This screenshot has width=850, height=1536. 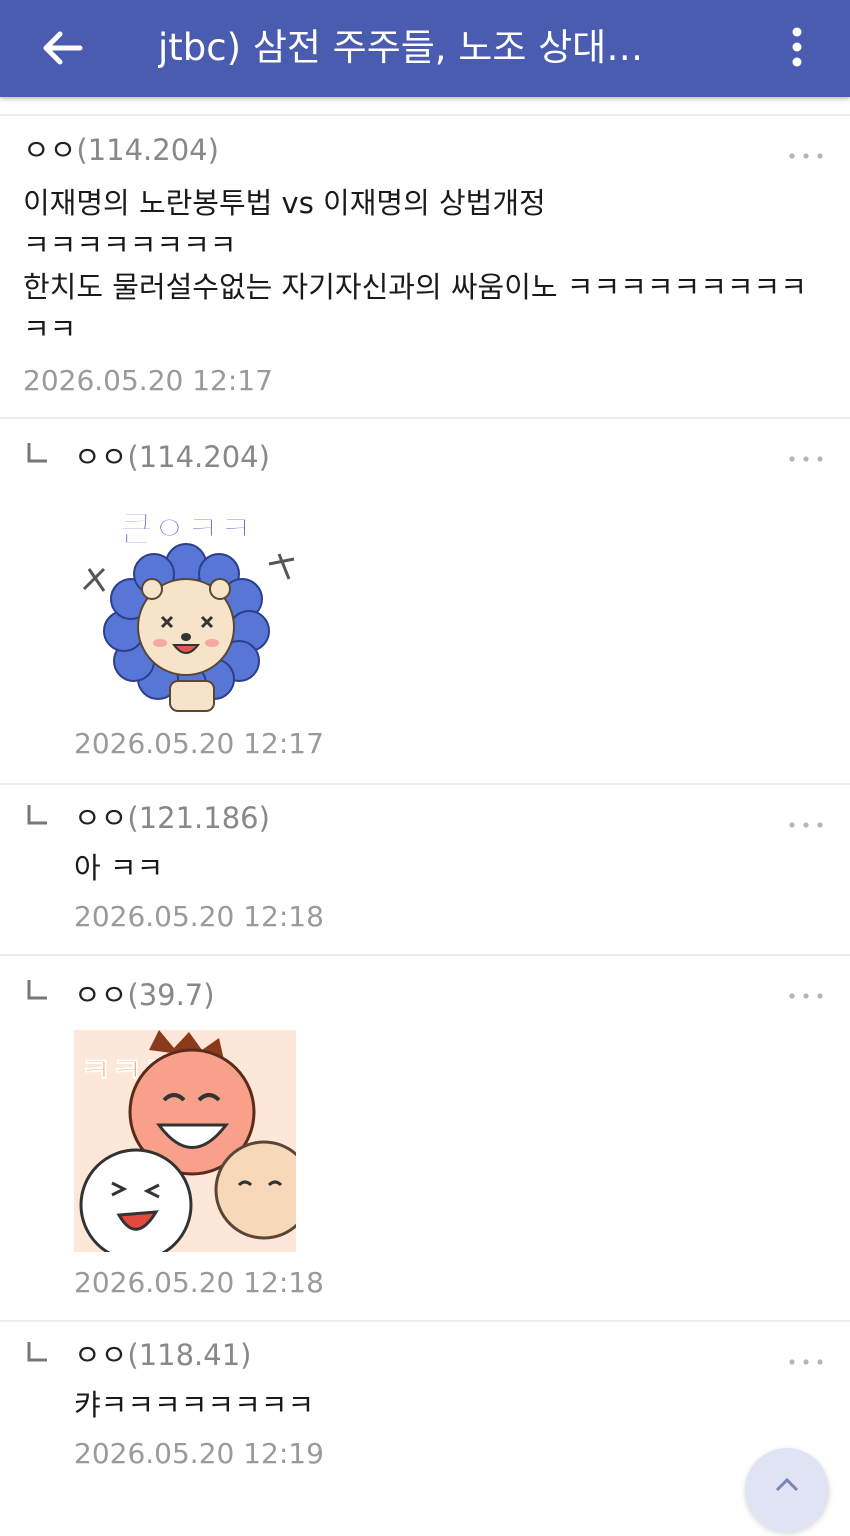 I want to click on author-ip: (118.41), so click(x=189, y=1355).